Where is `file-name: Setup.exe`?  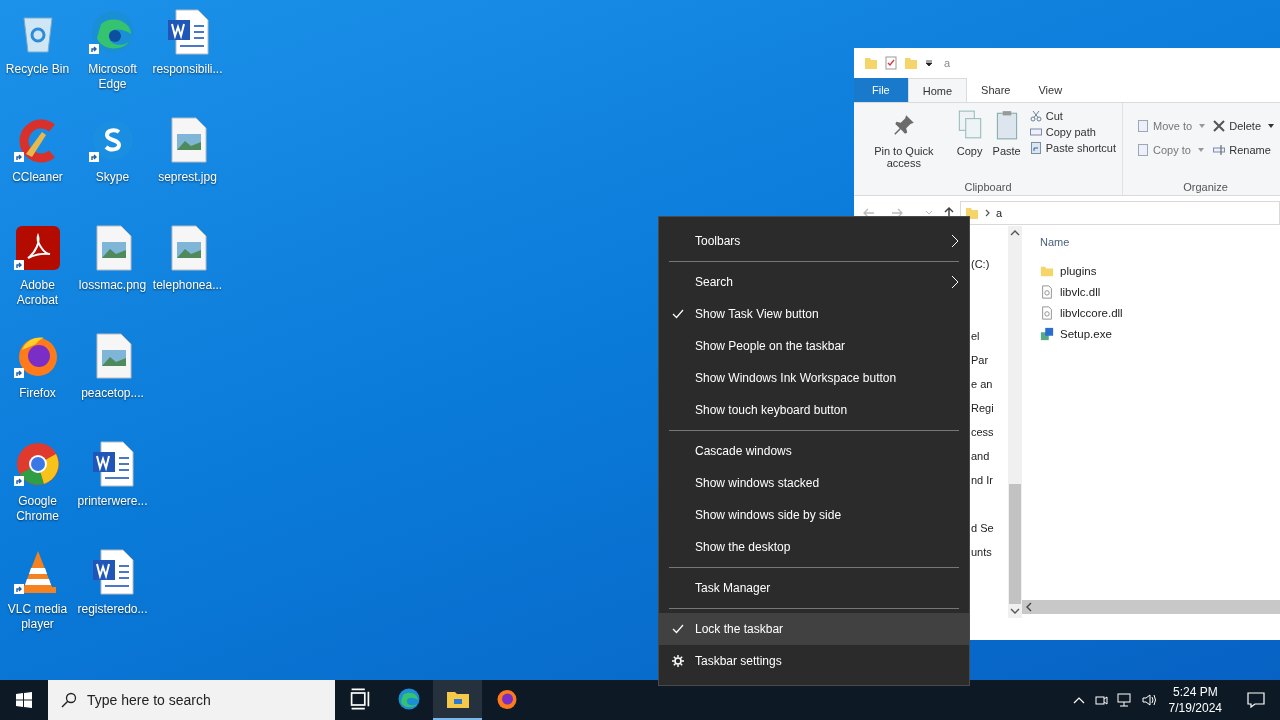
file-name: Setup.exe is located at coordinates (1086, 333).